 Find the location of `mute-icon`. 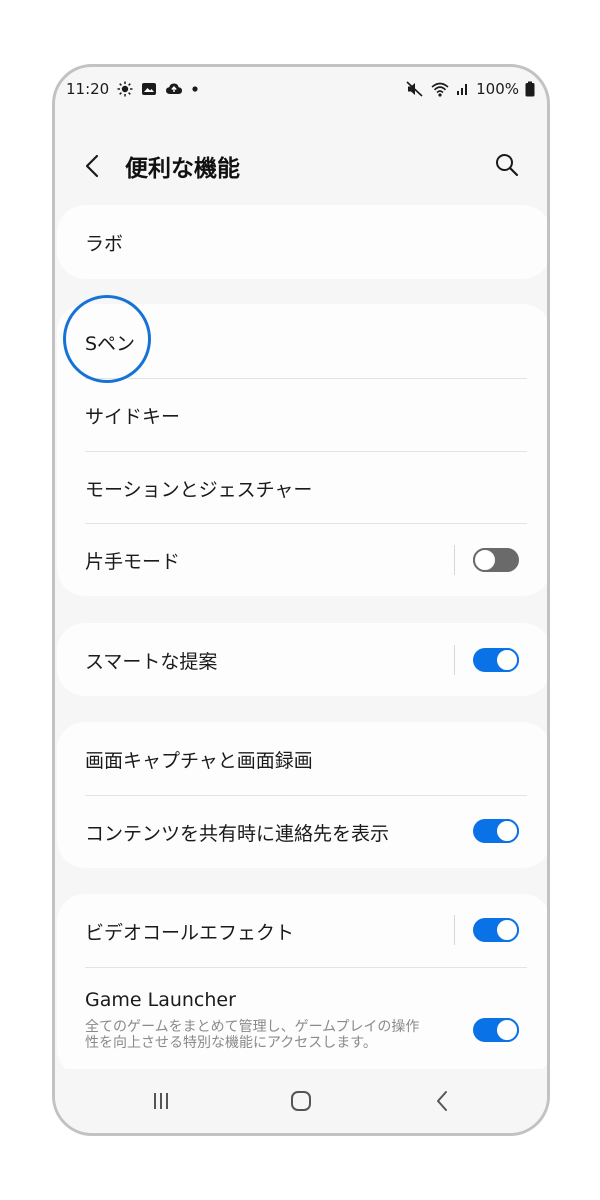

mute-icon is located at coordinates (415, 89).